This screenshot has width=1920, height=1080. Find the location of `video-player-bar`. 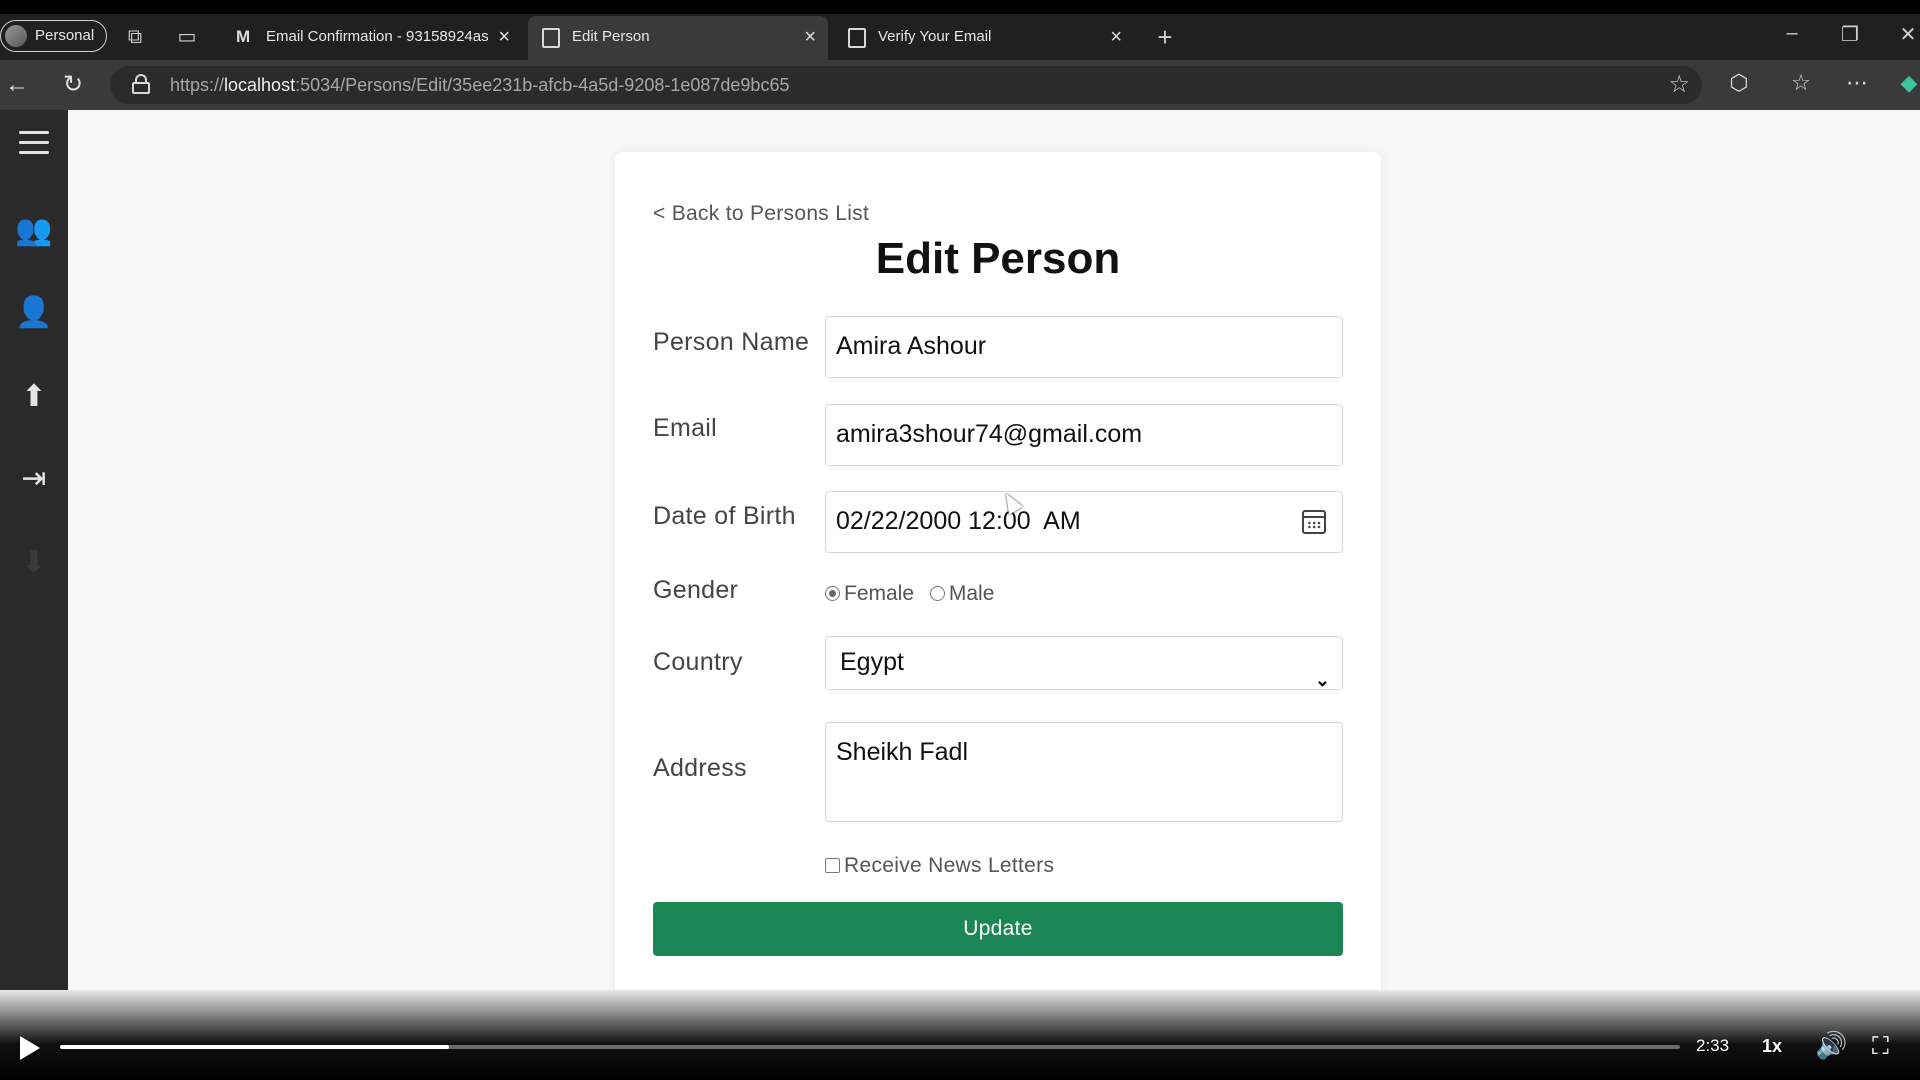

video-player-bar is located at coordinates (960, 1035).